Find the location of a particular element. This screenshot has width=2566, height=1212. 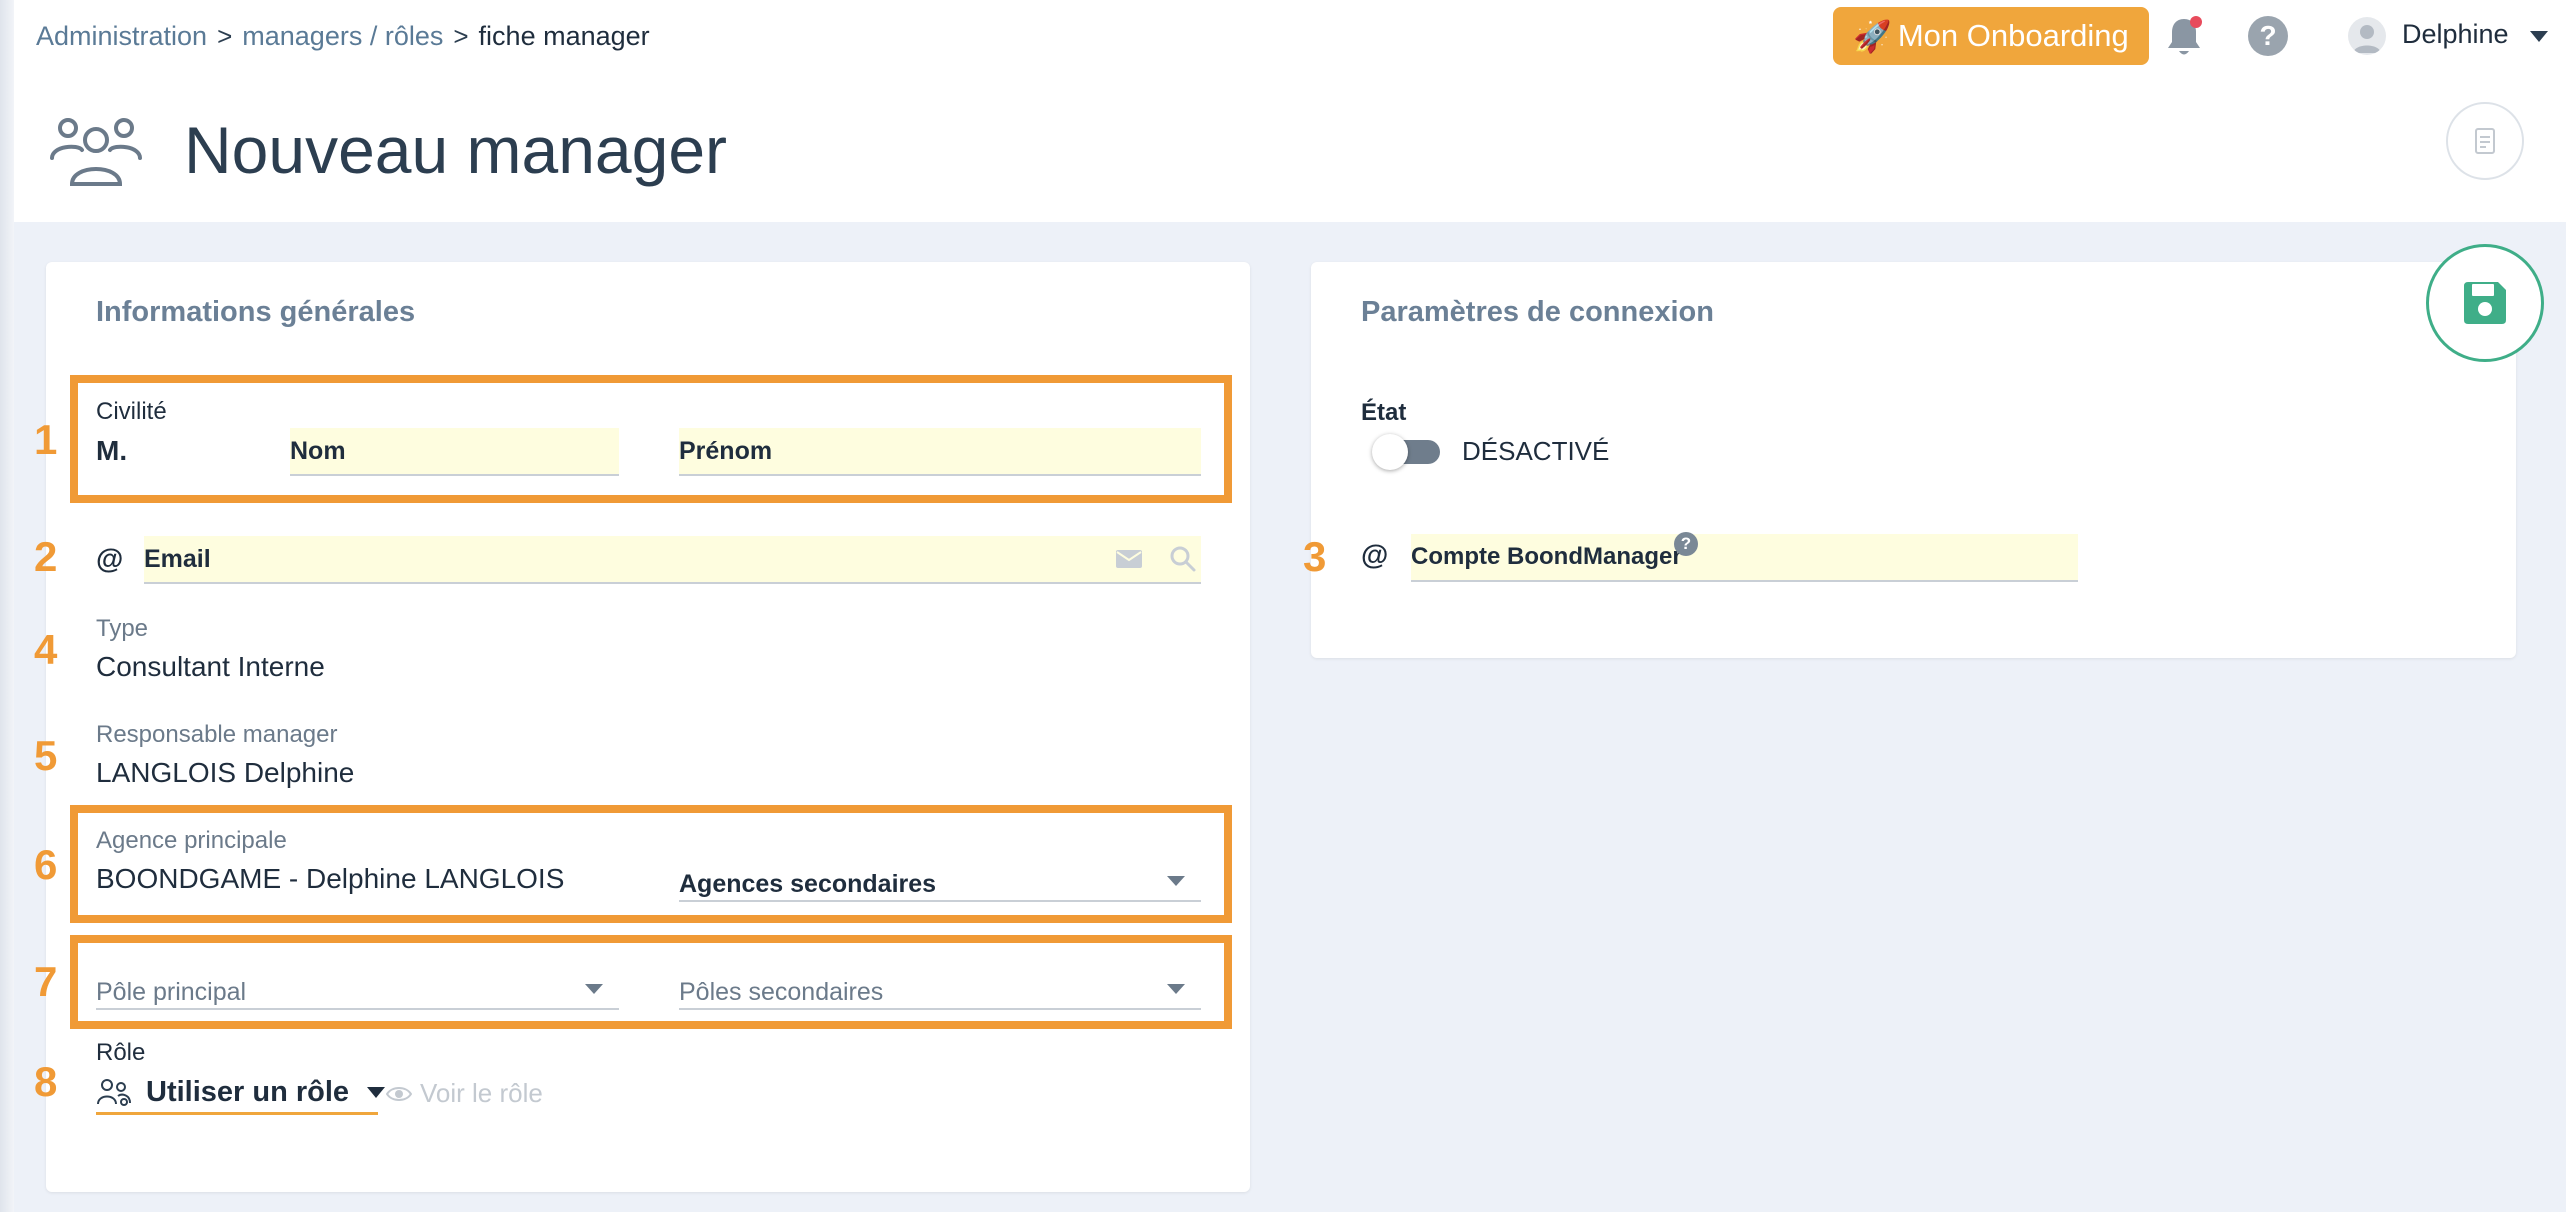

save-button is located at coordinates (2485, 303).